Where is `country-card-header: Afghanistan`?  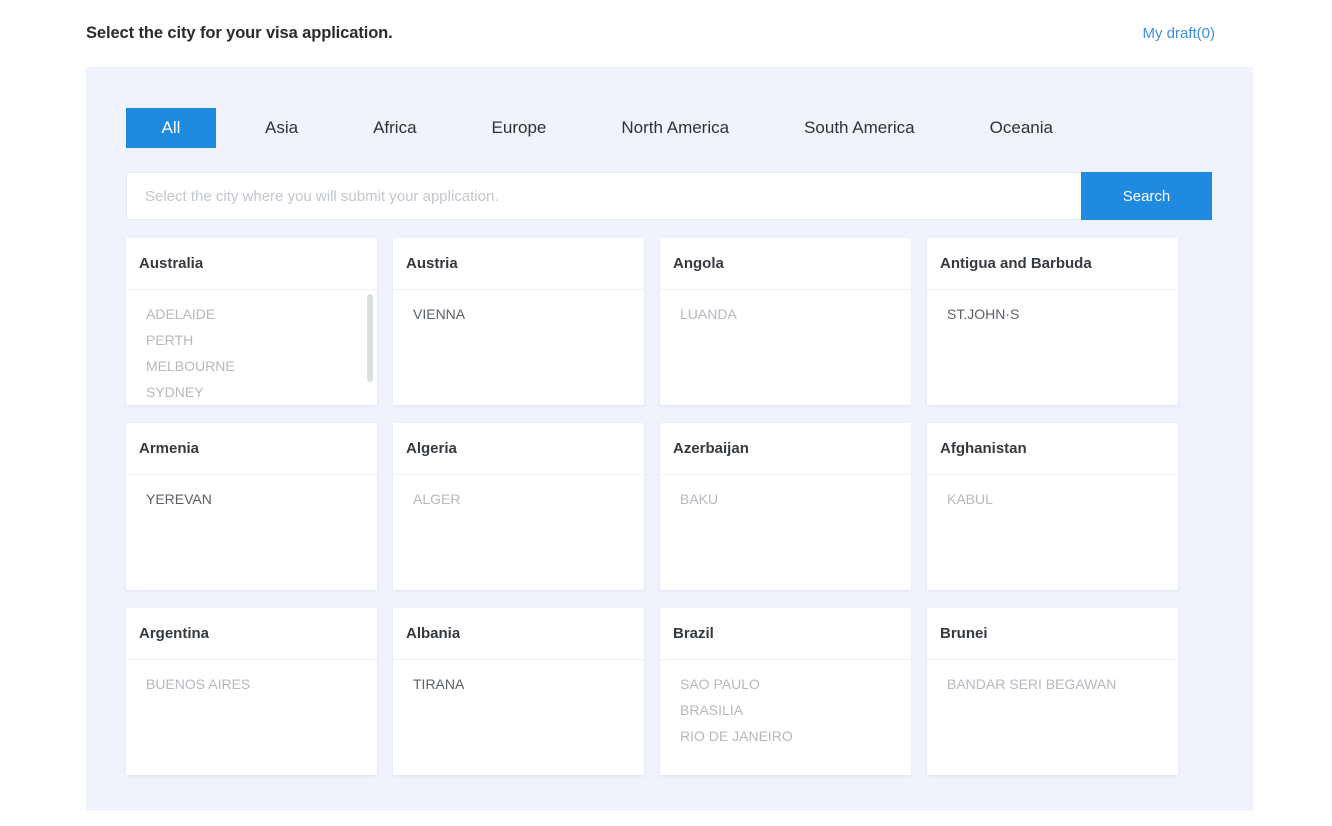
country-card-header: Afghanistan is located at coordinates (1052, 449).